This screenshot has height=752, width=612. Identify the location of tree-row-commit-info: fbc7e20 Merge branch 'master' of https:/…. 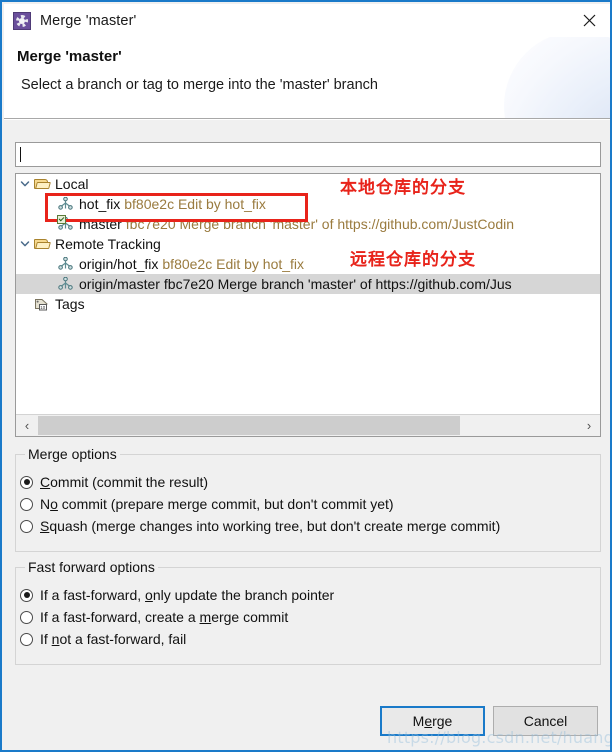
(337, 284).